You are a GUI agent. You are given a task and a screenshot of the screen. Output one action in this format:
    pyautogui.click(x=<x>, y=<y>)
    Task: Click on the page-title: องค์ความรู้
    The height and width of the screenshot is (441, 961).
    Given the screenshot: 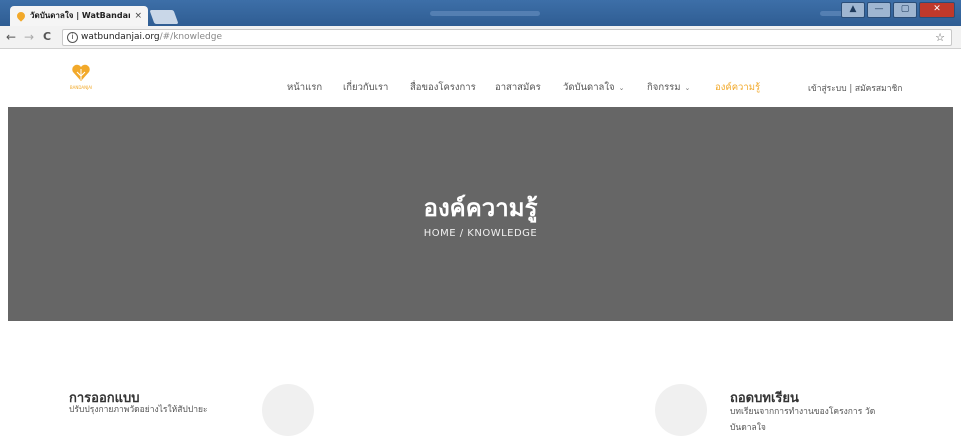 What is the action you would take?
    pyautogui.click(x=480, y=208)
    